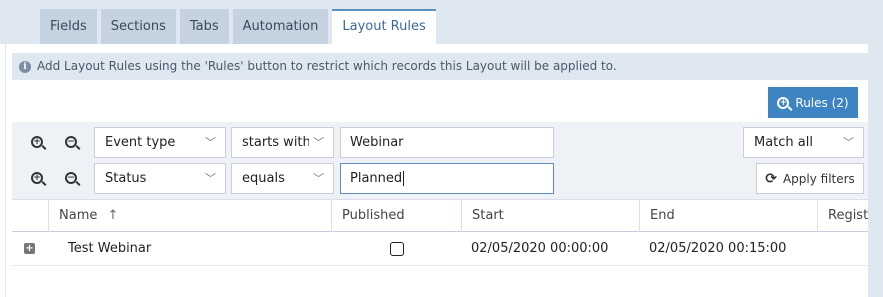  I want to click on text-caret, so click(404, 178).